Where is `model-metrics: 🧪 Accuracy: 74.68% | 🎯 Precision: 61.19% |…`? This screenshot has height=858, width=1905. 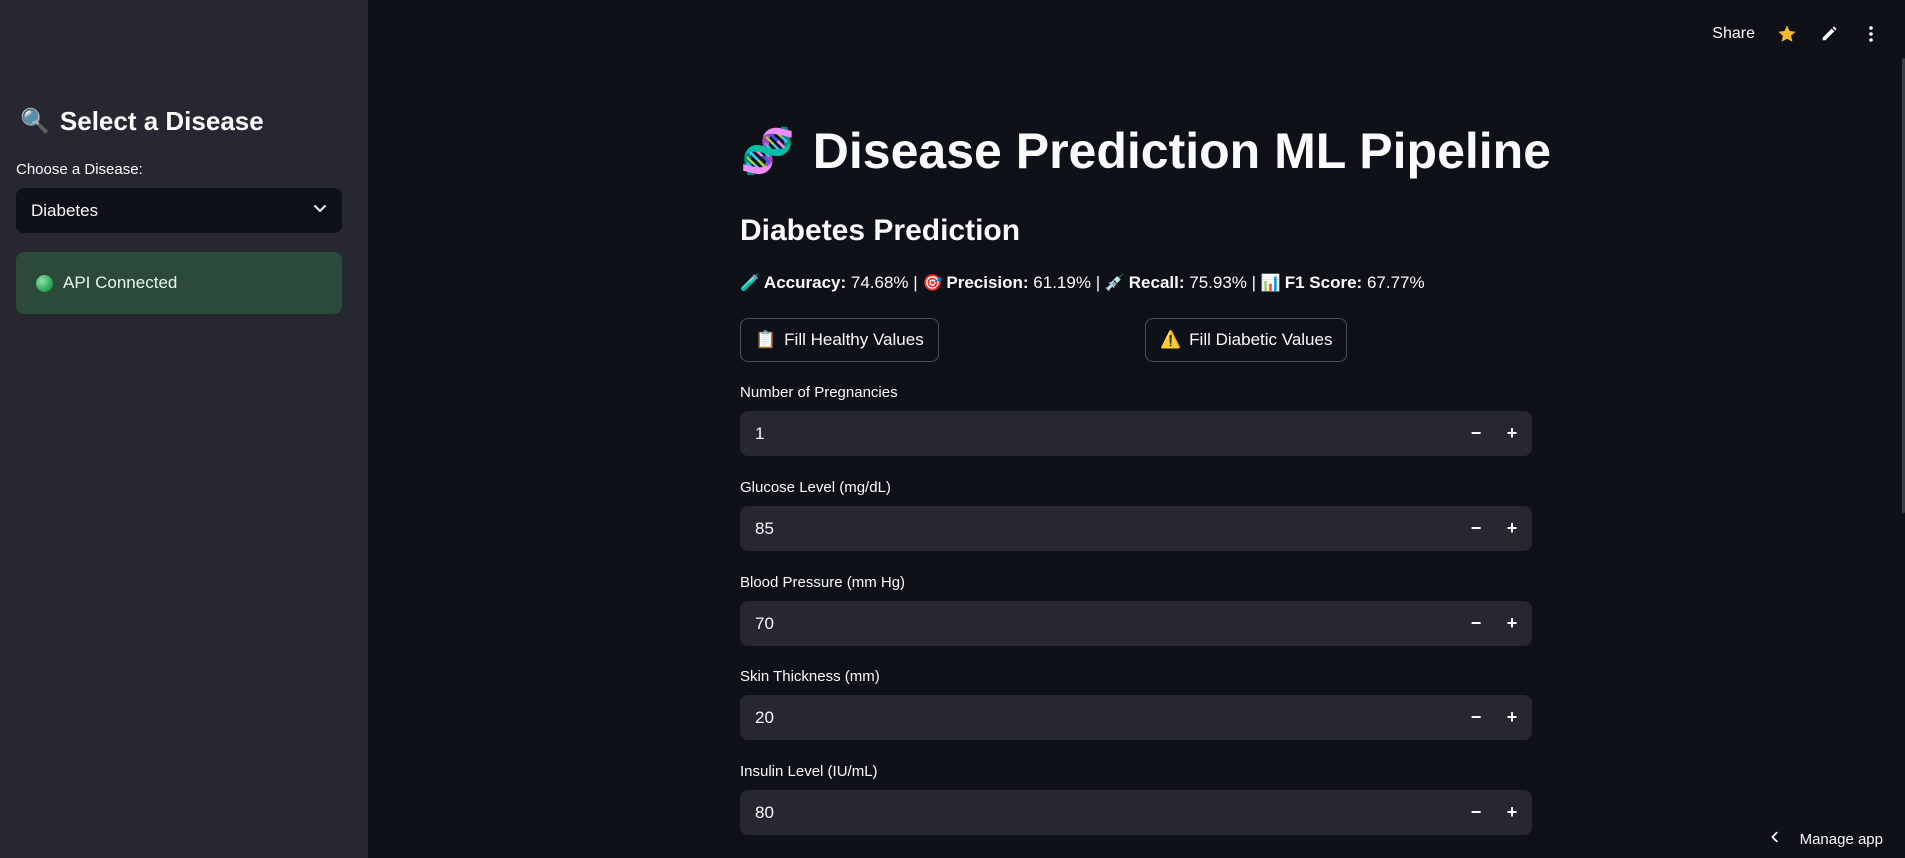
model-metrics: 🧪 Accuracy: 74.68% | 🎯 Precision: 61.19% |… is located at coordinates (1082, 283).